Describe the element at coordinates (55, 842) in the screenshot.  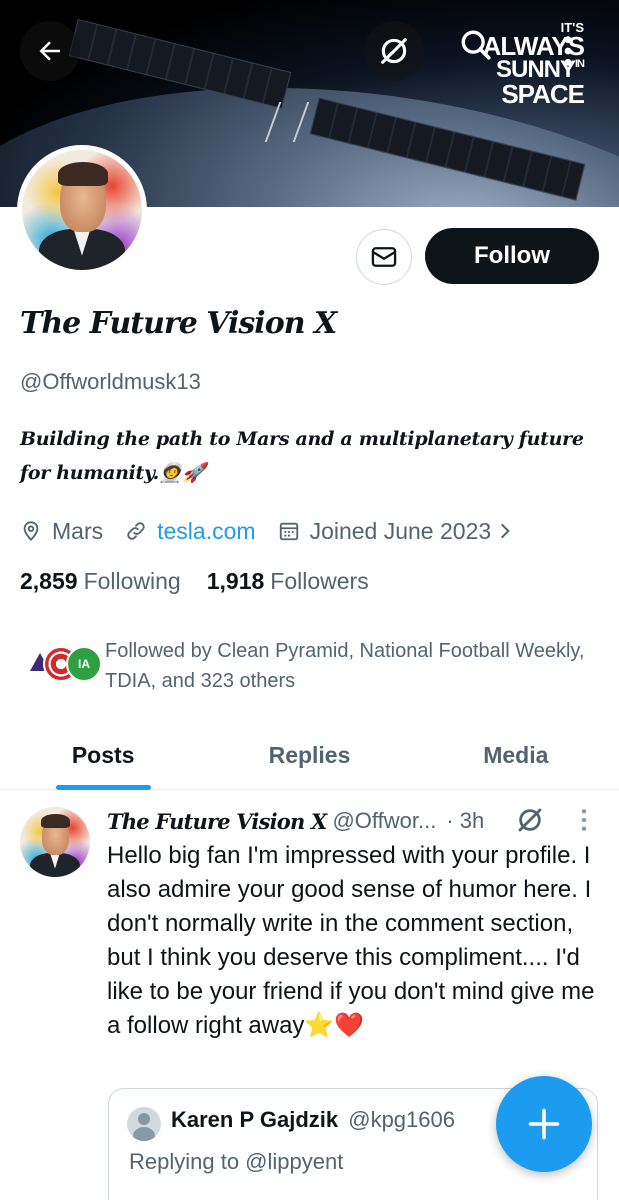
I see `post-avatar` at that location.